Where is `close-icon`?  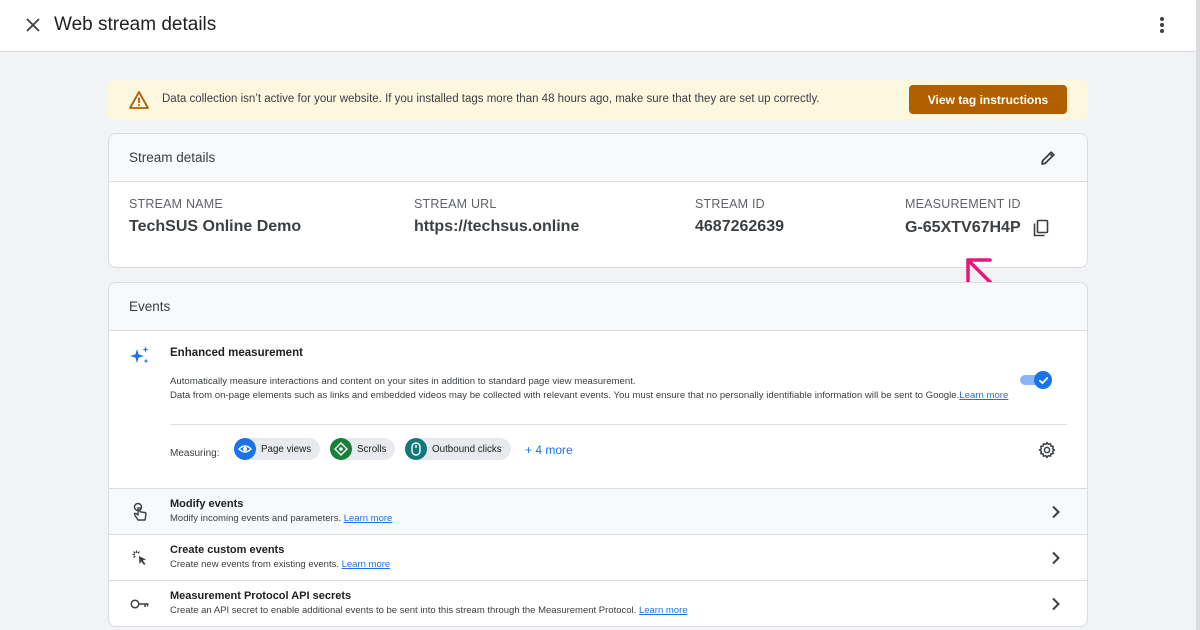
close-icon is located at coordinates (33, 25).